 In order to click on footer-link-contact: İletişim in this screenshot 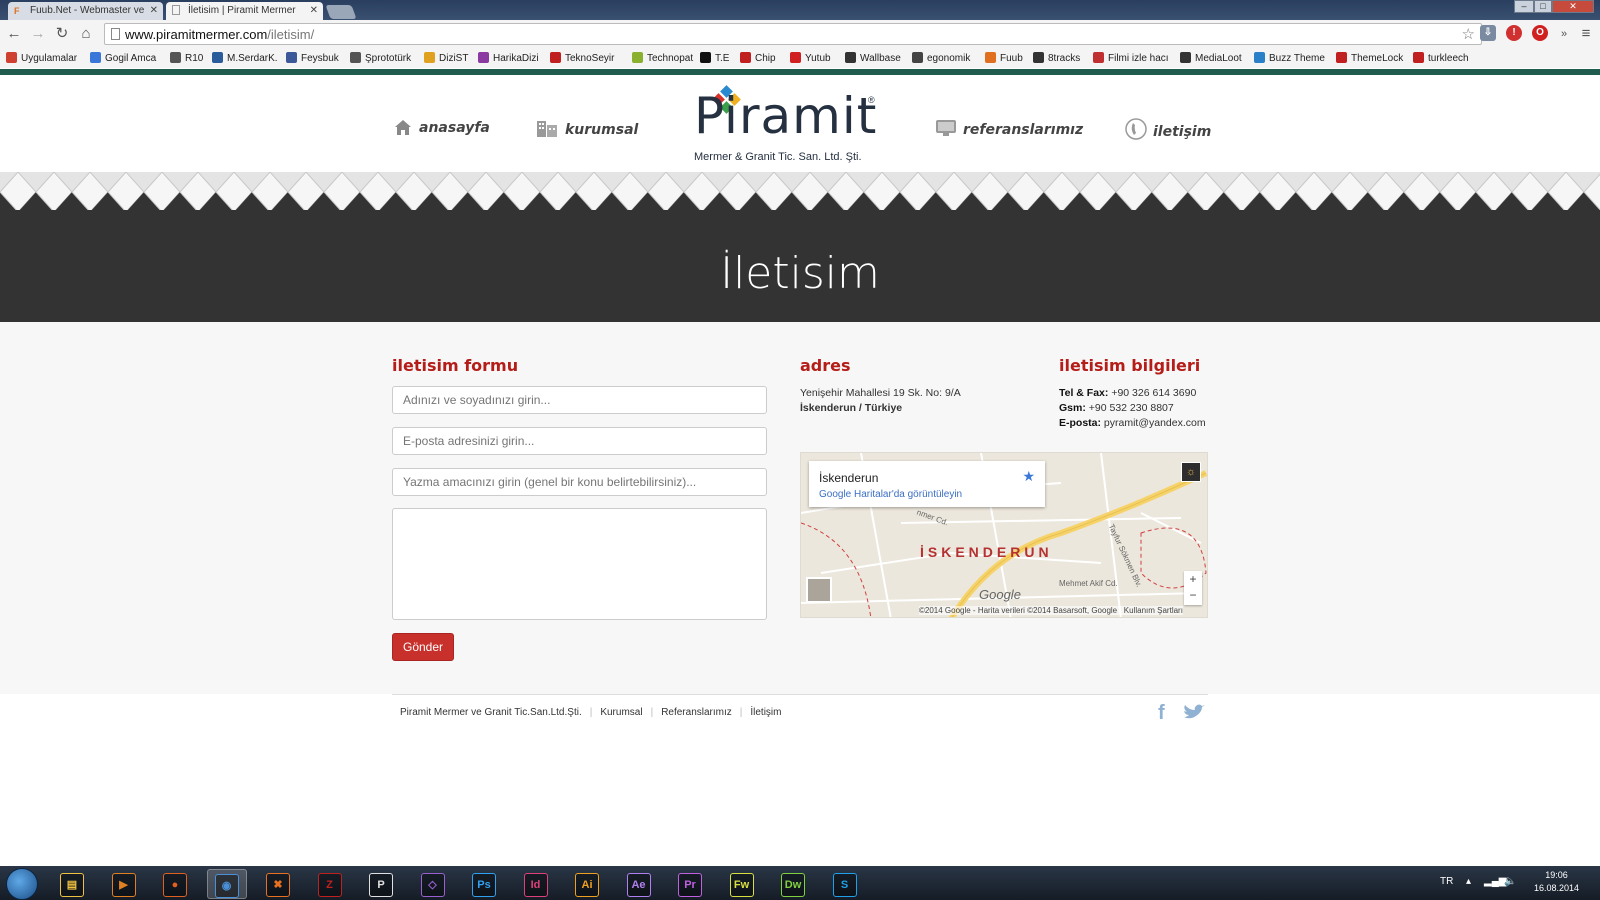, I will do `click(765, 712)`.